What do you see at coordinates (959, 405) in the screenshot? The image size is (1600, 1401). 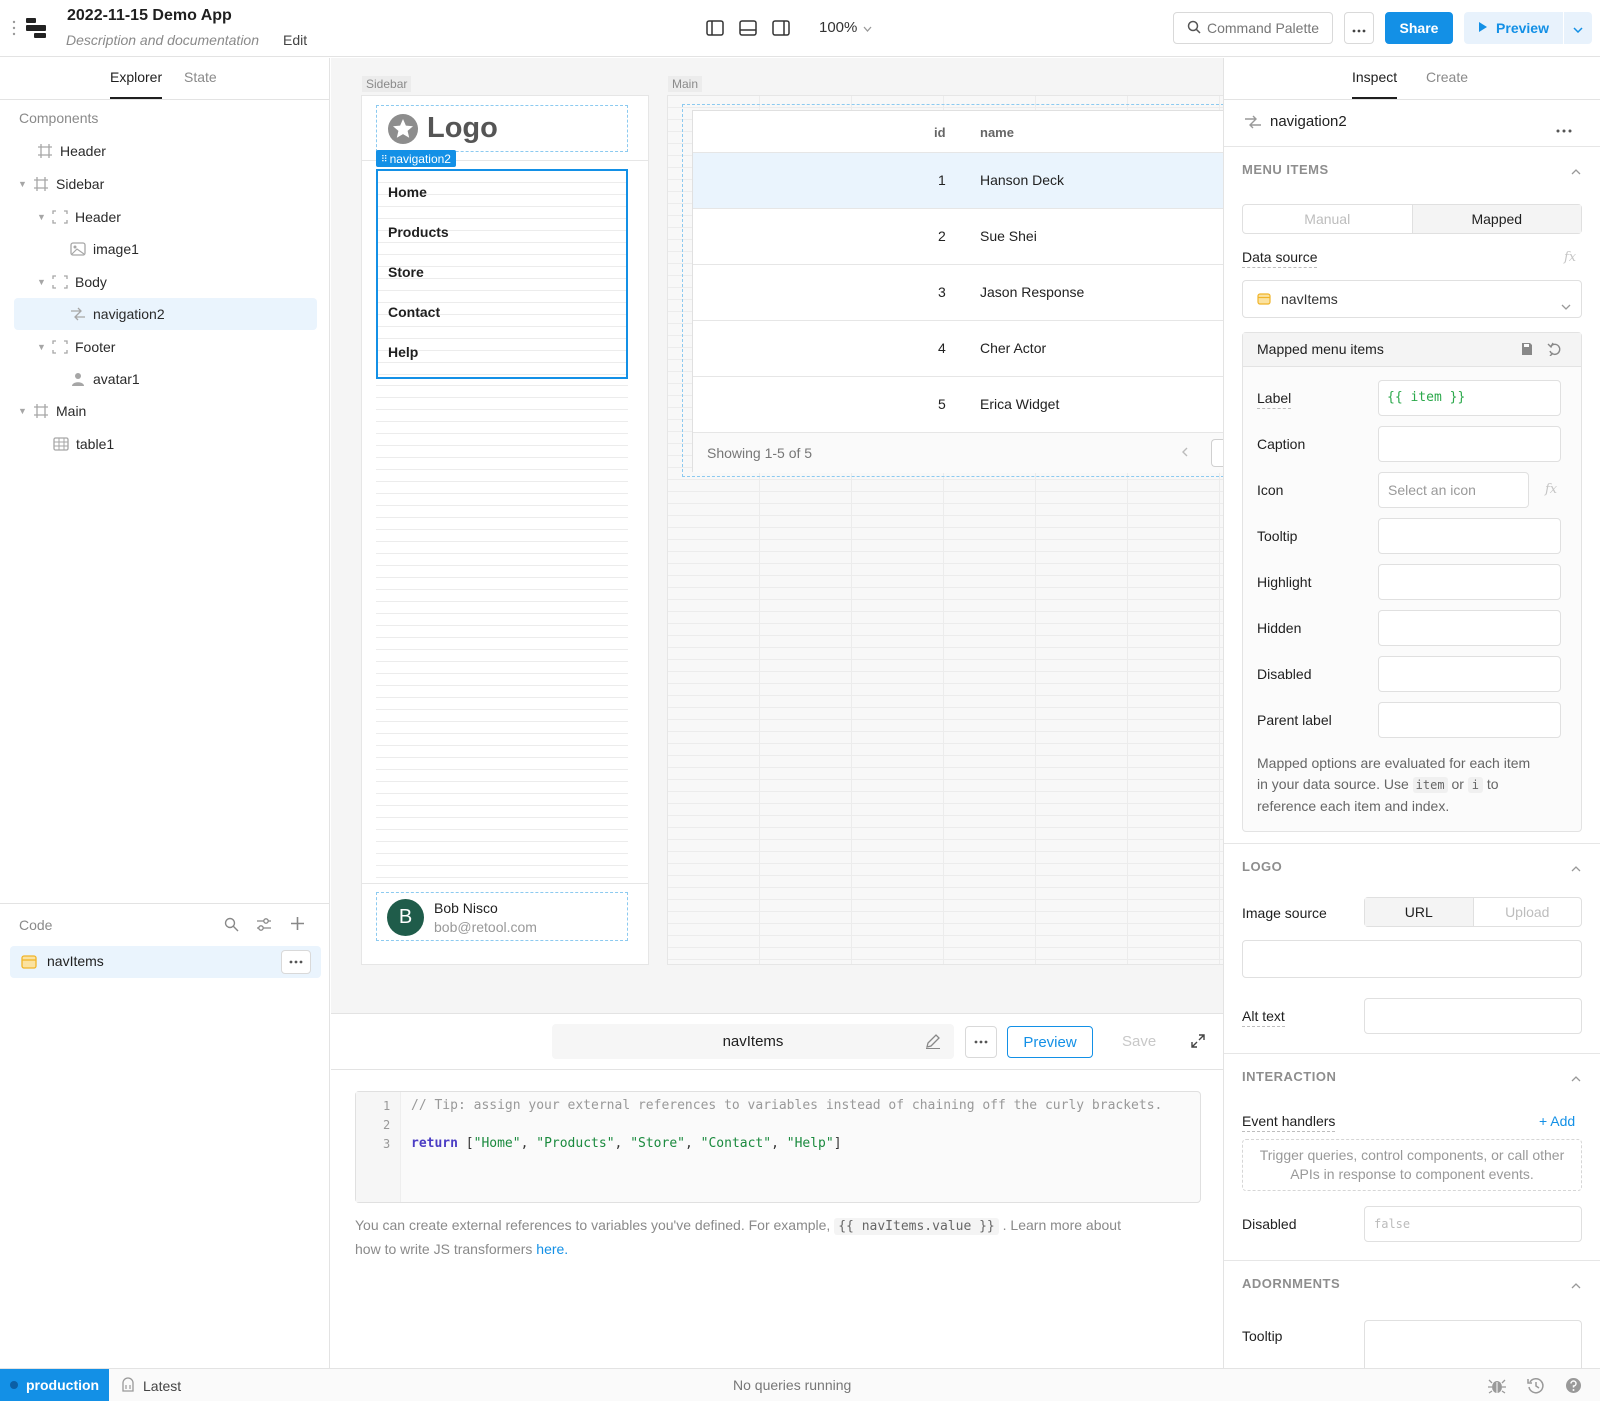 I see `table-row: 5 Erica Widget` at bounding box center [959, 405].